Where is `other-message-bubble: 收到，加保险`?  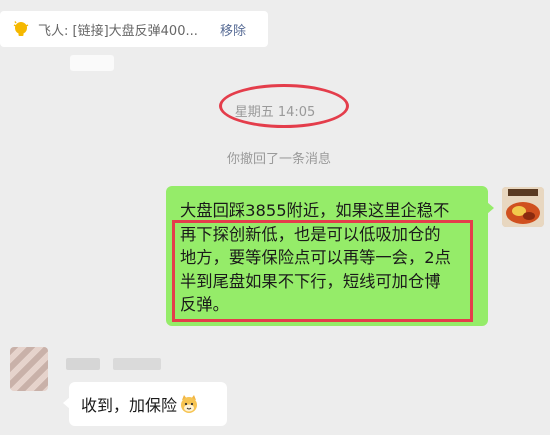 other-message-bubble: 收到，加保险 is located at coordinates (145, 404).